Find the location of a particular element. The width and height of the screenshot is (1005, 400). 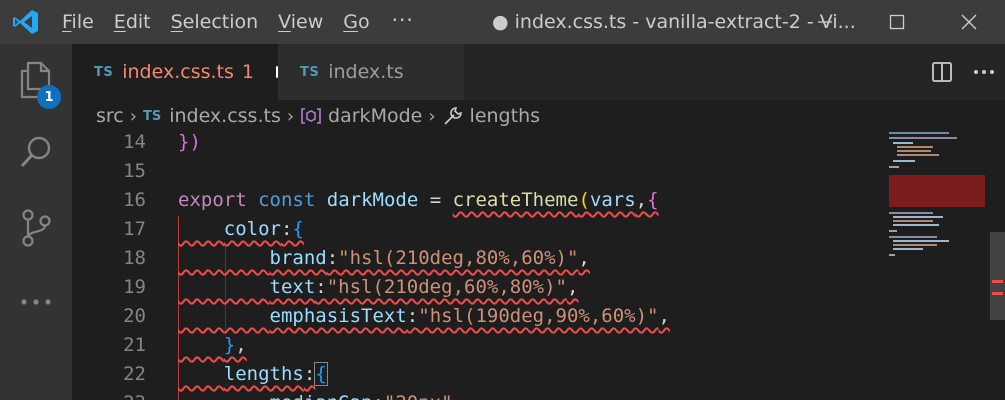

editor-actions is located at coordinates (963, 72).